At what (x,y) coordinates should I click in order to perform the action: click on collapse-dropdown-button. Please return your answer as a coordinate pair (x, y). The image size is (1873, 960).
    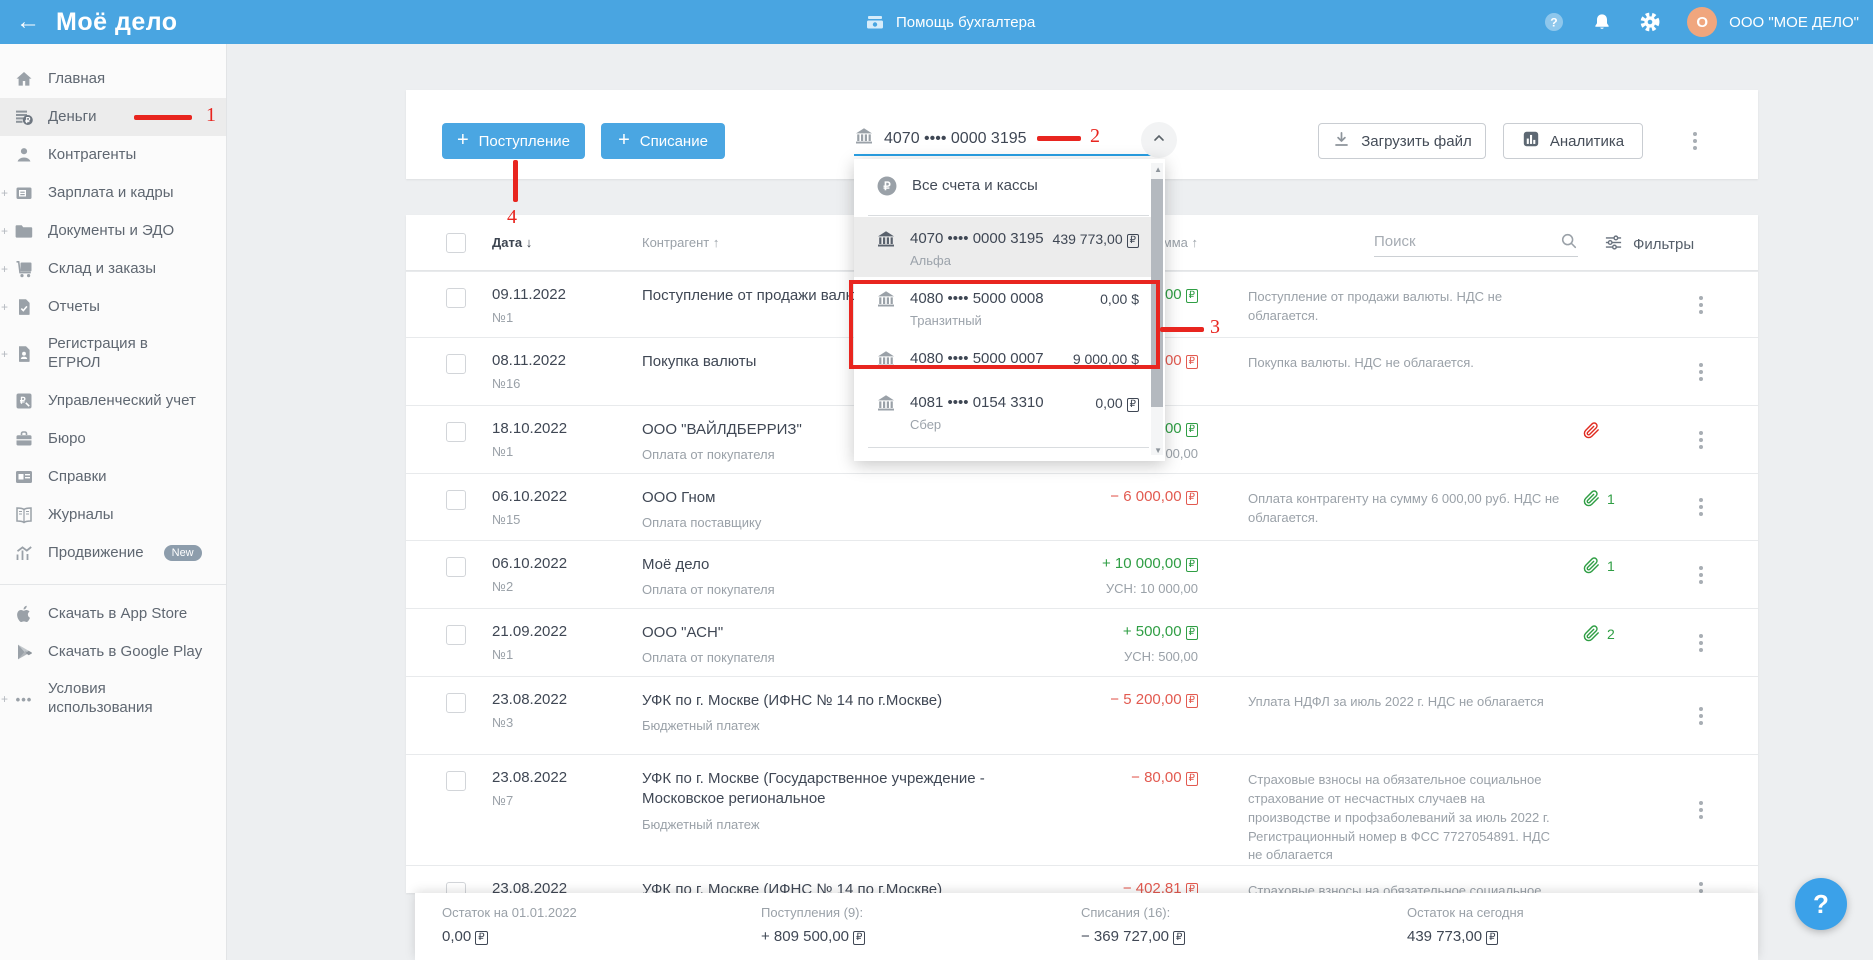
    Looking at the image, I should click on (1159, 140).